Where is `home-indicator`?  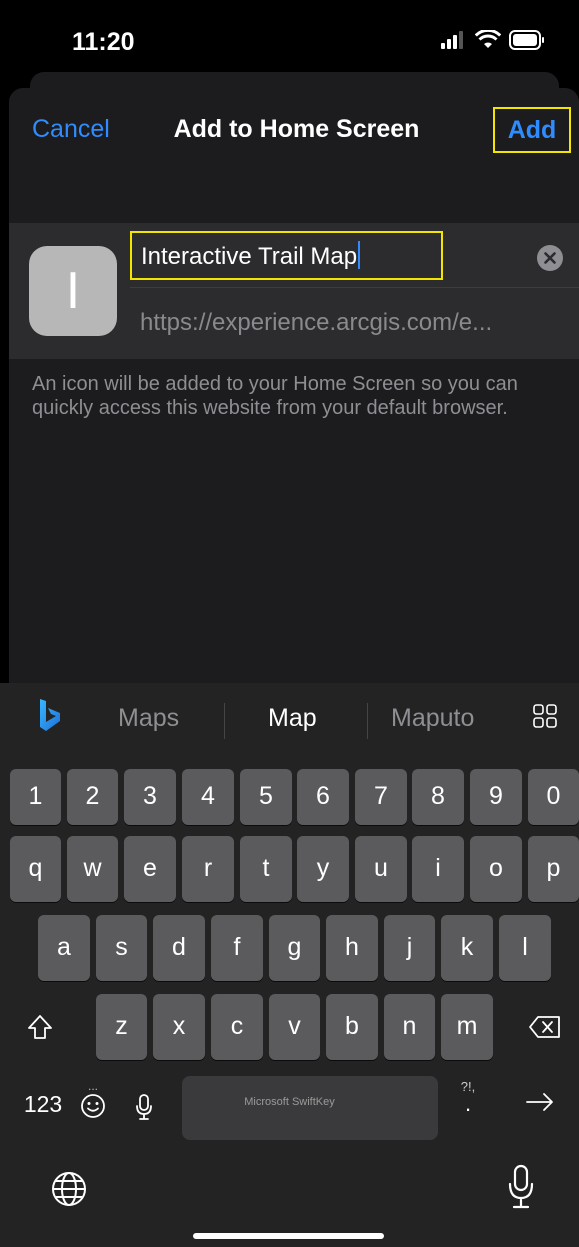 home-indicator is located at coordinates (288, 1236).